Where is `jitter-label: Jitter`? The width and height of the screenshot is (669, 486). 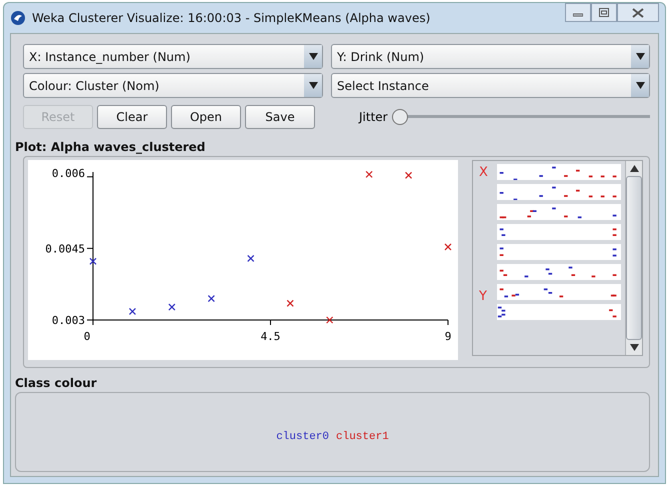 jitter-label: Jitter is located at coordinates (373, 117).